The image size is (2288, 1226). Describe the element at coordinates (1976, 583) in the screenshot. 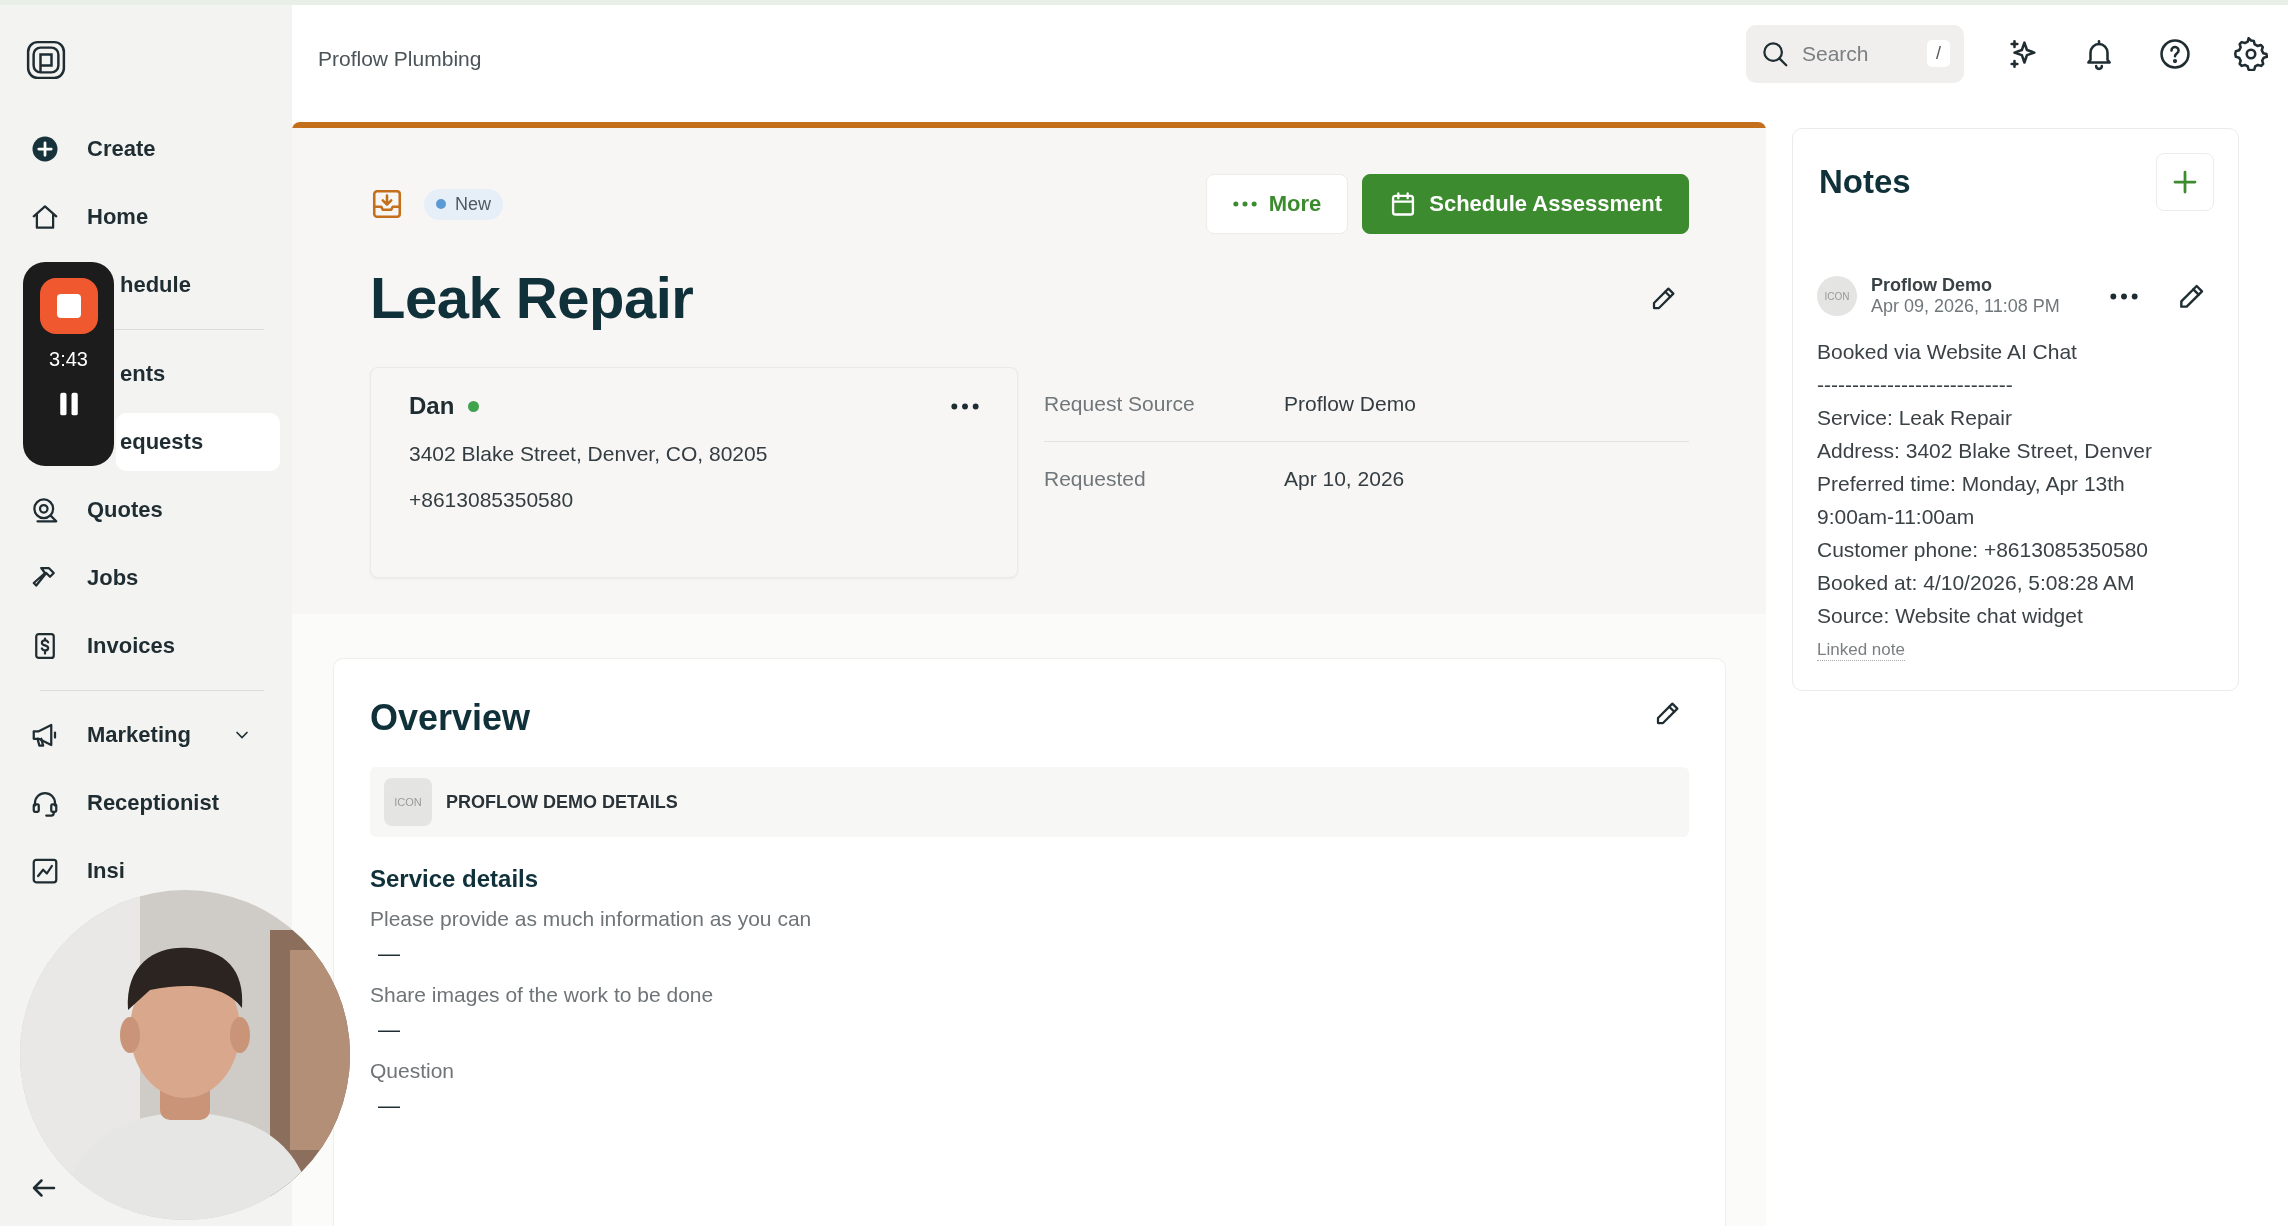

I see `note-line: Booked at: 4/10/2026, 5:08:28 AM` at that location.